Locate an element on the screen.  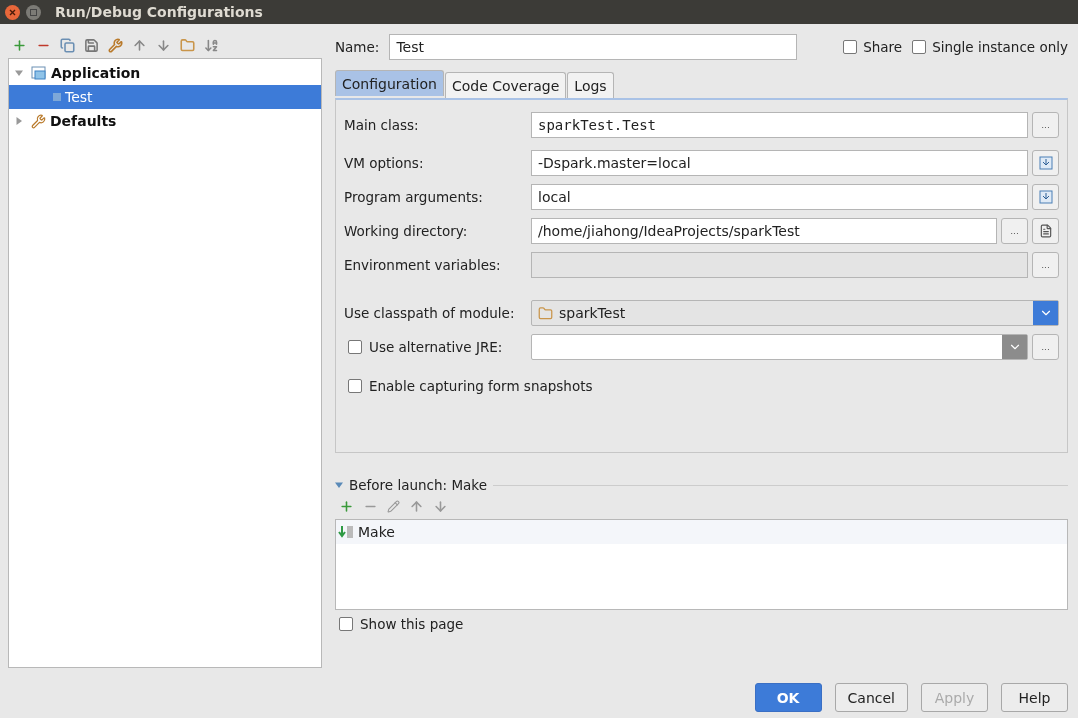
jre-dropdown is located at coordinates (779, 347).